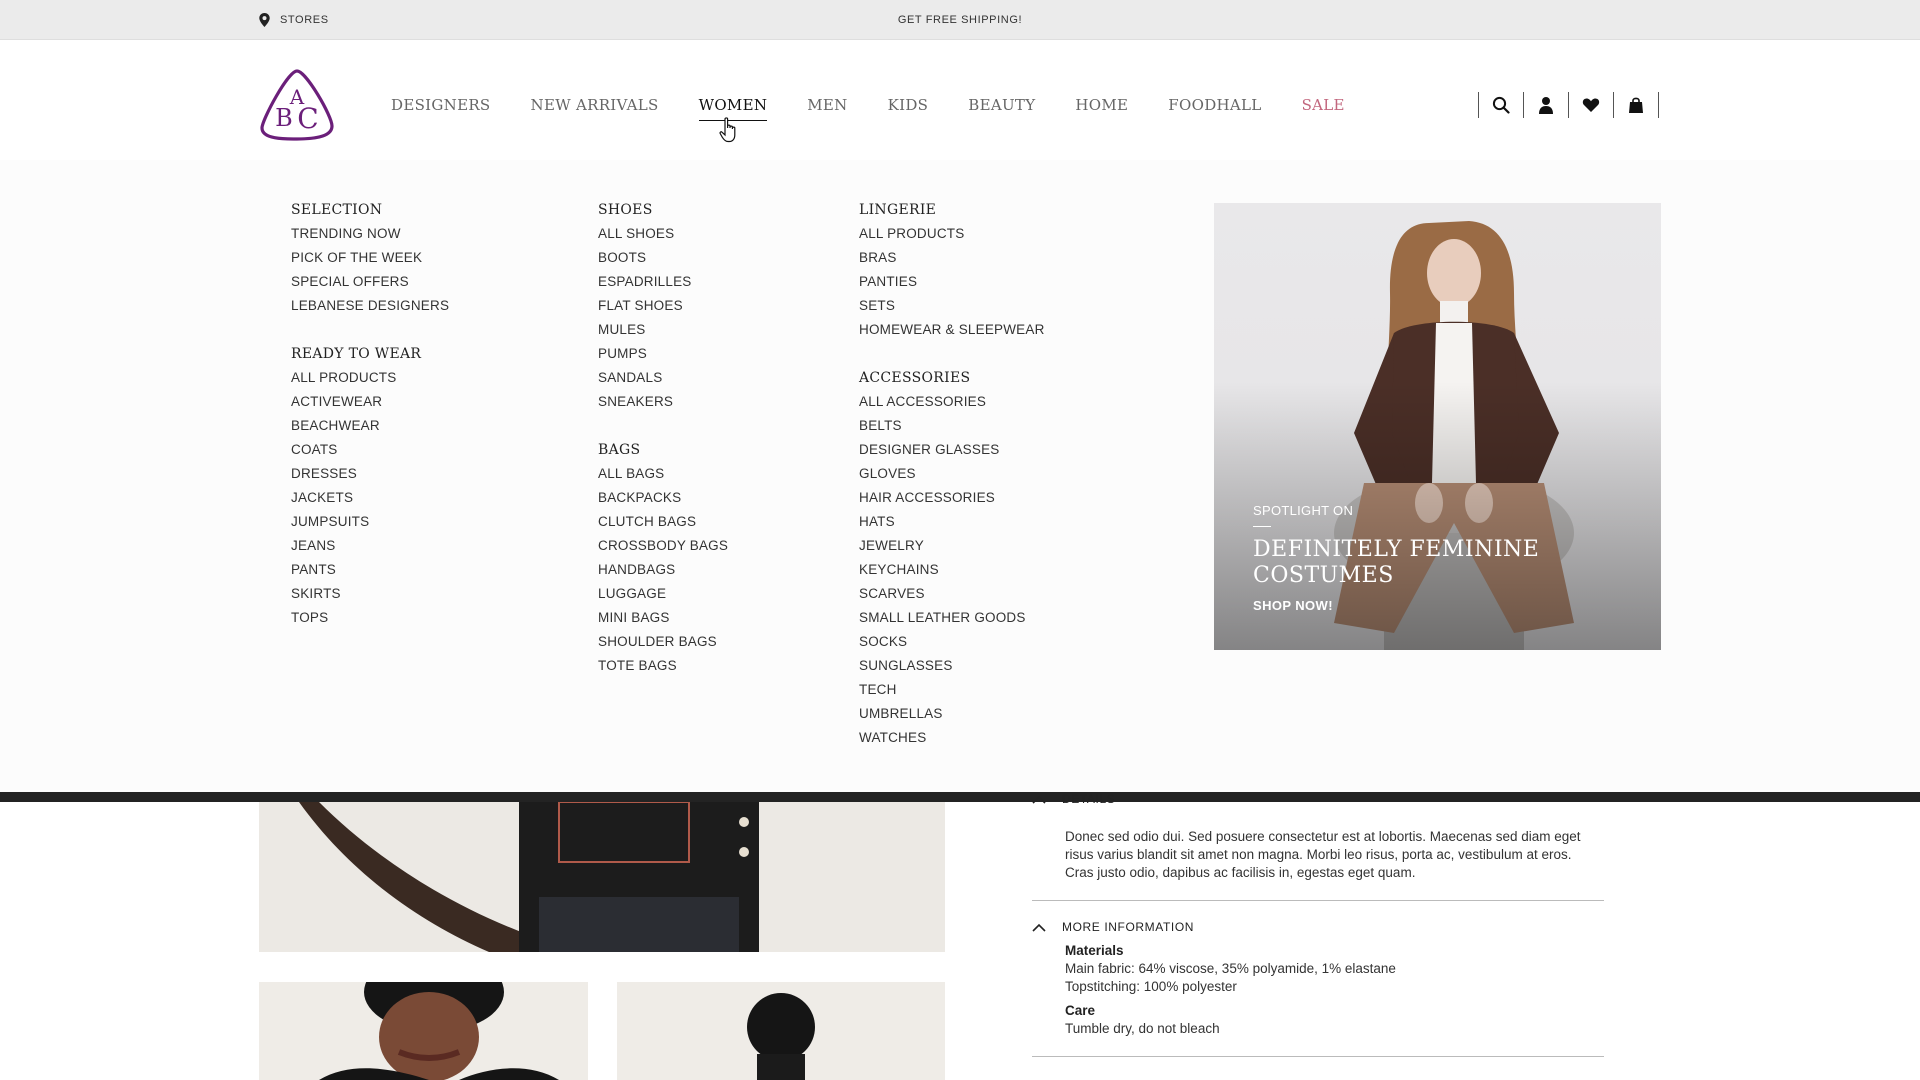 The image size is (1920, 1080). I want to click on materials-label: Materials, so click(1094, 950).